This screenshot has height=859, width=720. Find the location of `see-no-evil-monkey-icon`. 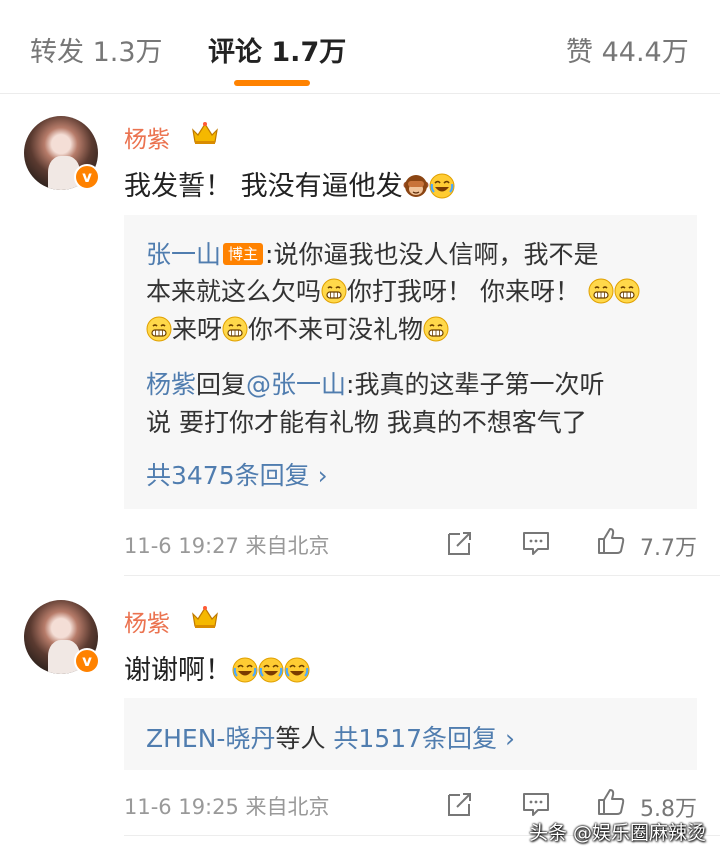

see-no-evil-monkey-icon is located at coordinates (416, 186).